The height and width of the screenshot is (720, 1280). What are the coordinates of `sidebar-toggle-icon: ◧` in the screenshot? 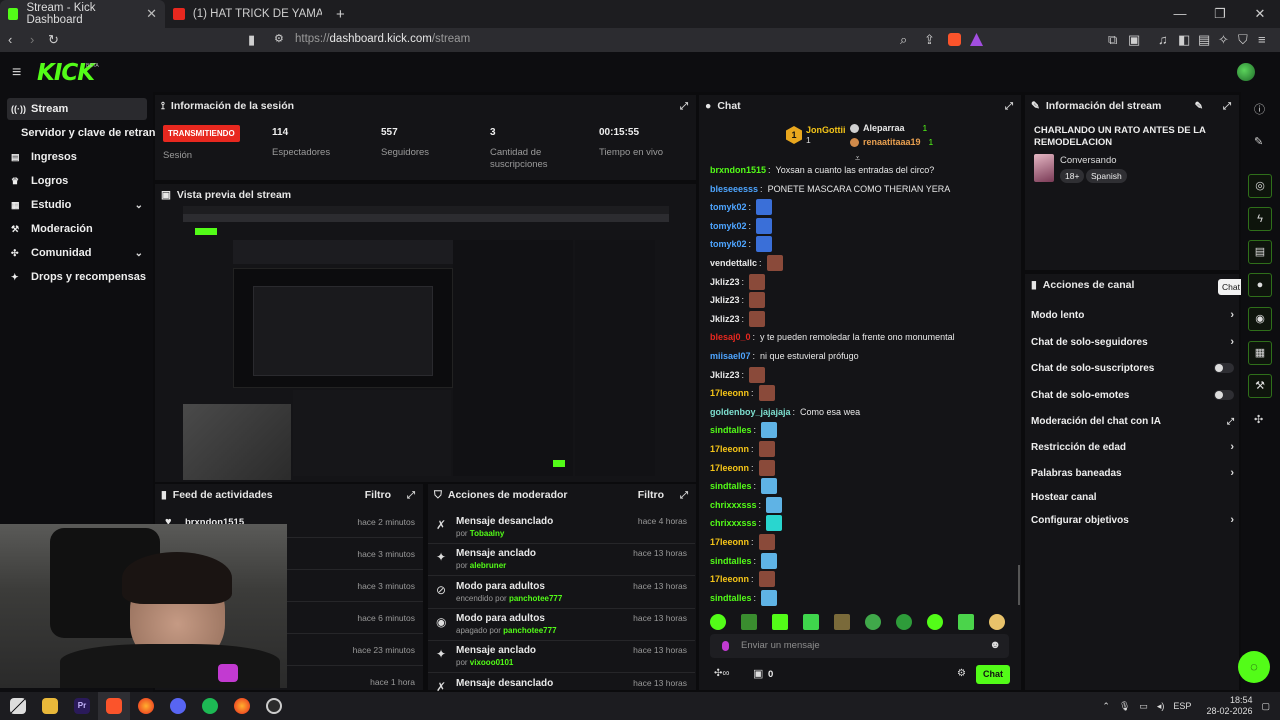 It's located at (1184, 40).